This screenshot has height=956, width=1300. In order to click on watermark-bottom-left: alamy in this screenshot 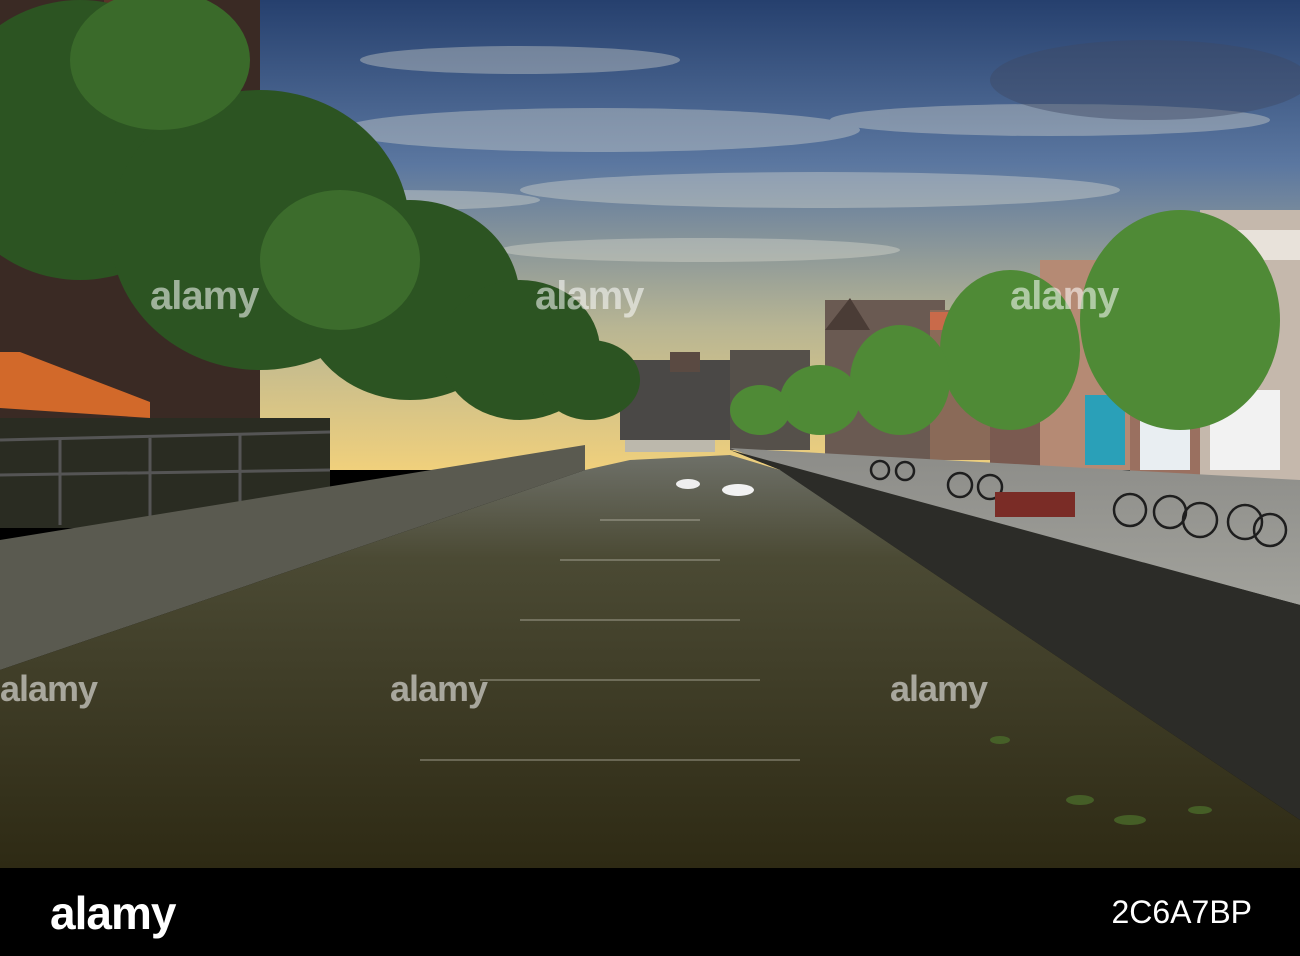, I will do `click(49, 688)`.